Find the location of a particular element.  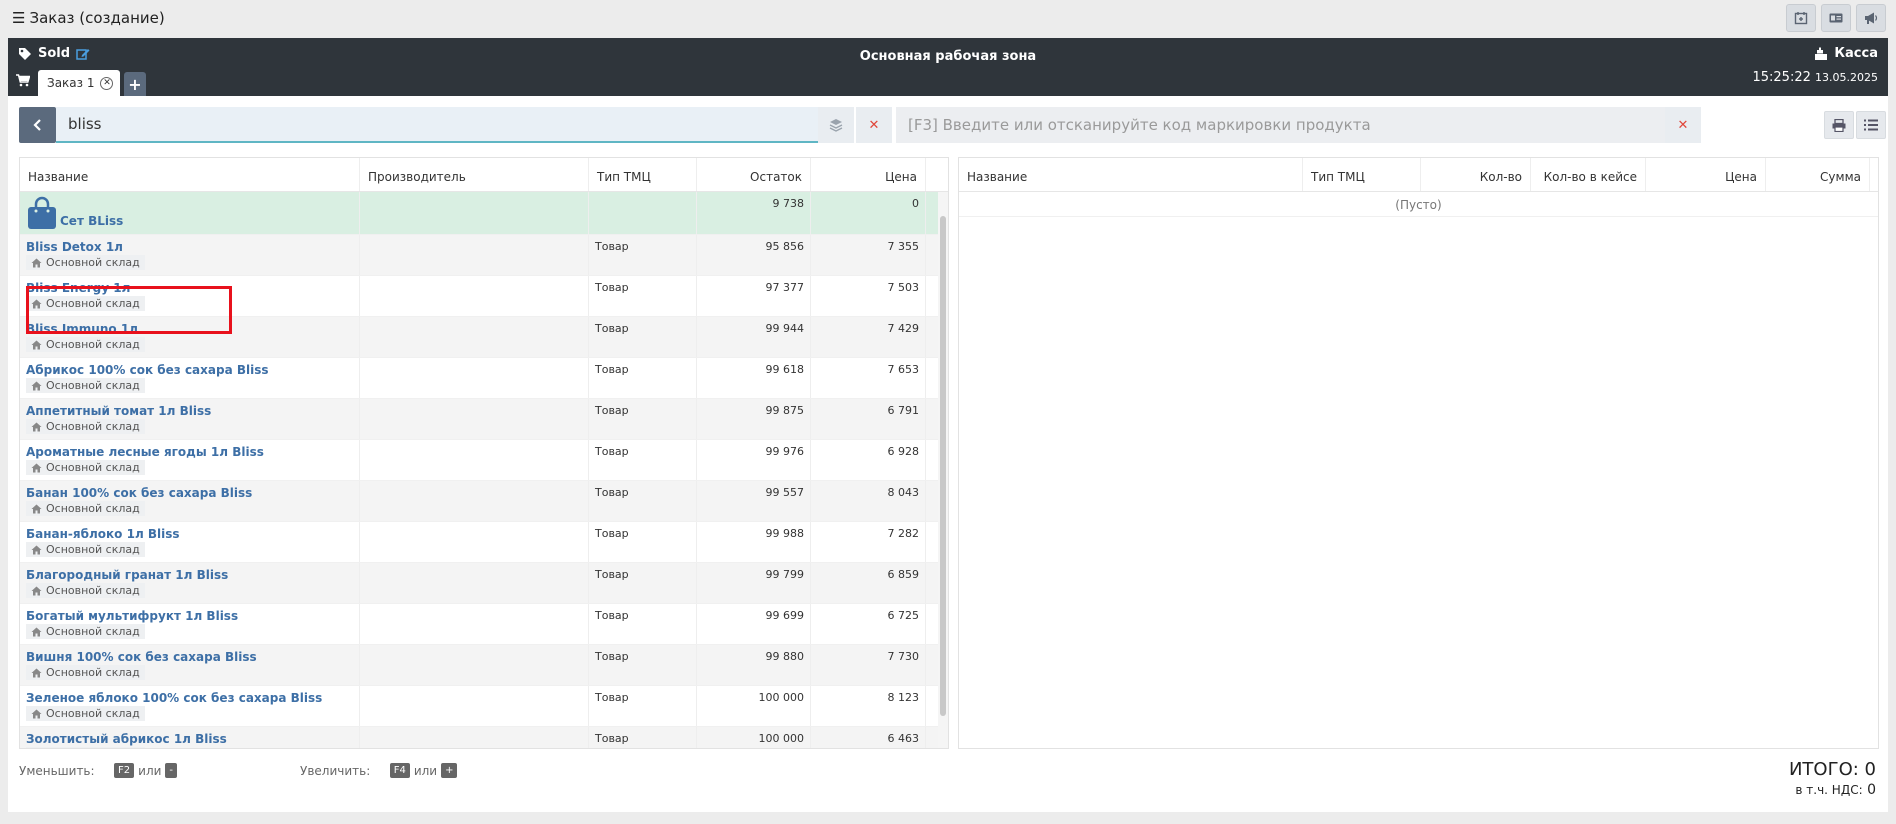

tab-order-1: Заказ 1 ✕ is located at coordinates (79, 83).